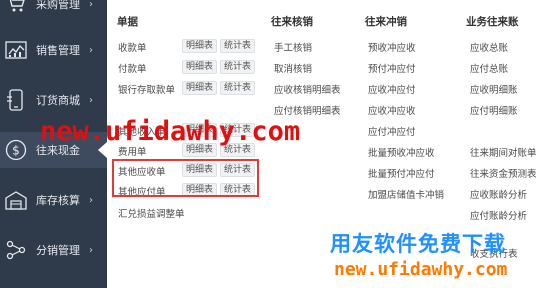  I want to click on sidebar-item-order-mall: 订货商城 ›, so click(53, 100).